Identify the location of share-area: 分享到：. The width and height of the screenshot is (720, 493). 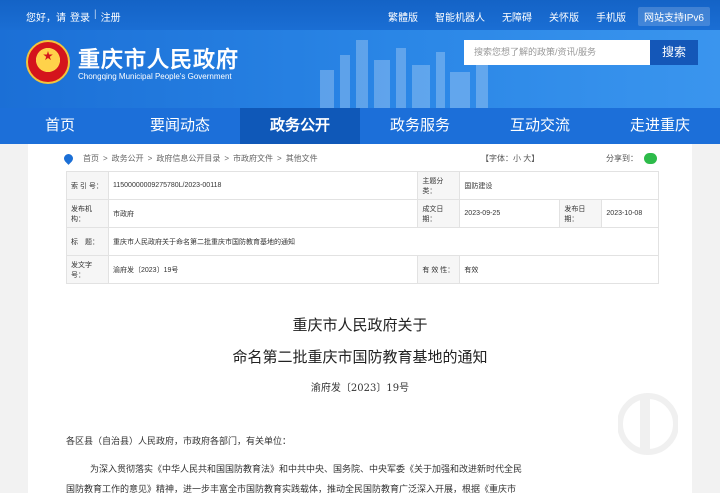
(631, 158).